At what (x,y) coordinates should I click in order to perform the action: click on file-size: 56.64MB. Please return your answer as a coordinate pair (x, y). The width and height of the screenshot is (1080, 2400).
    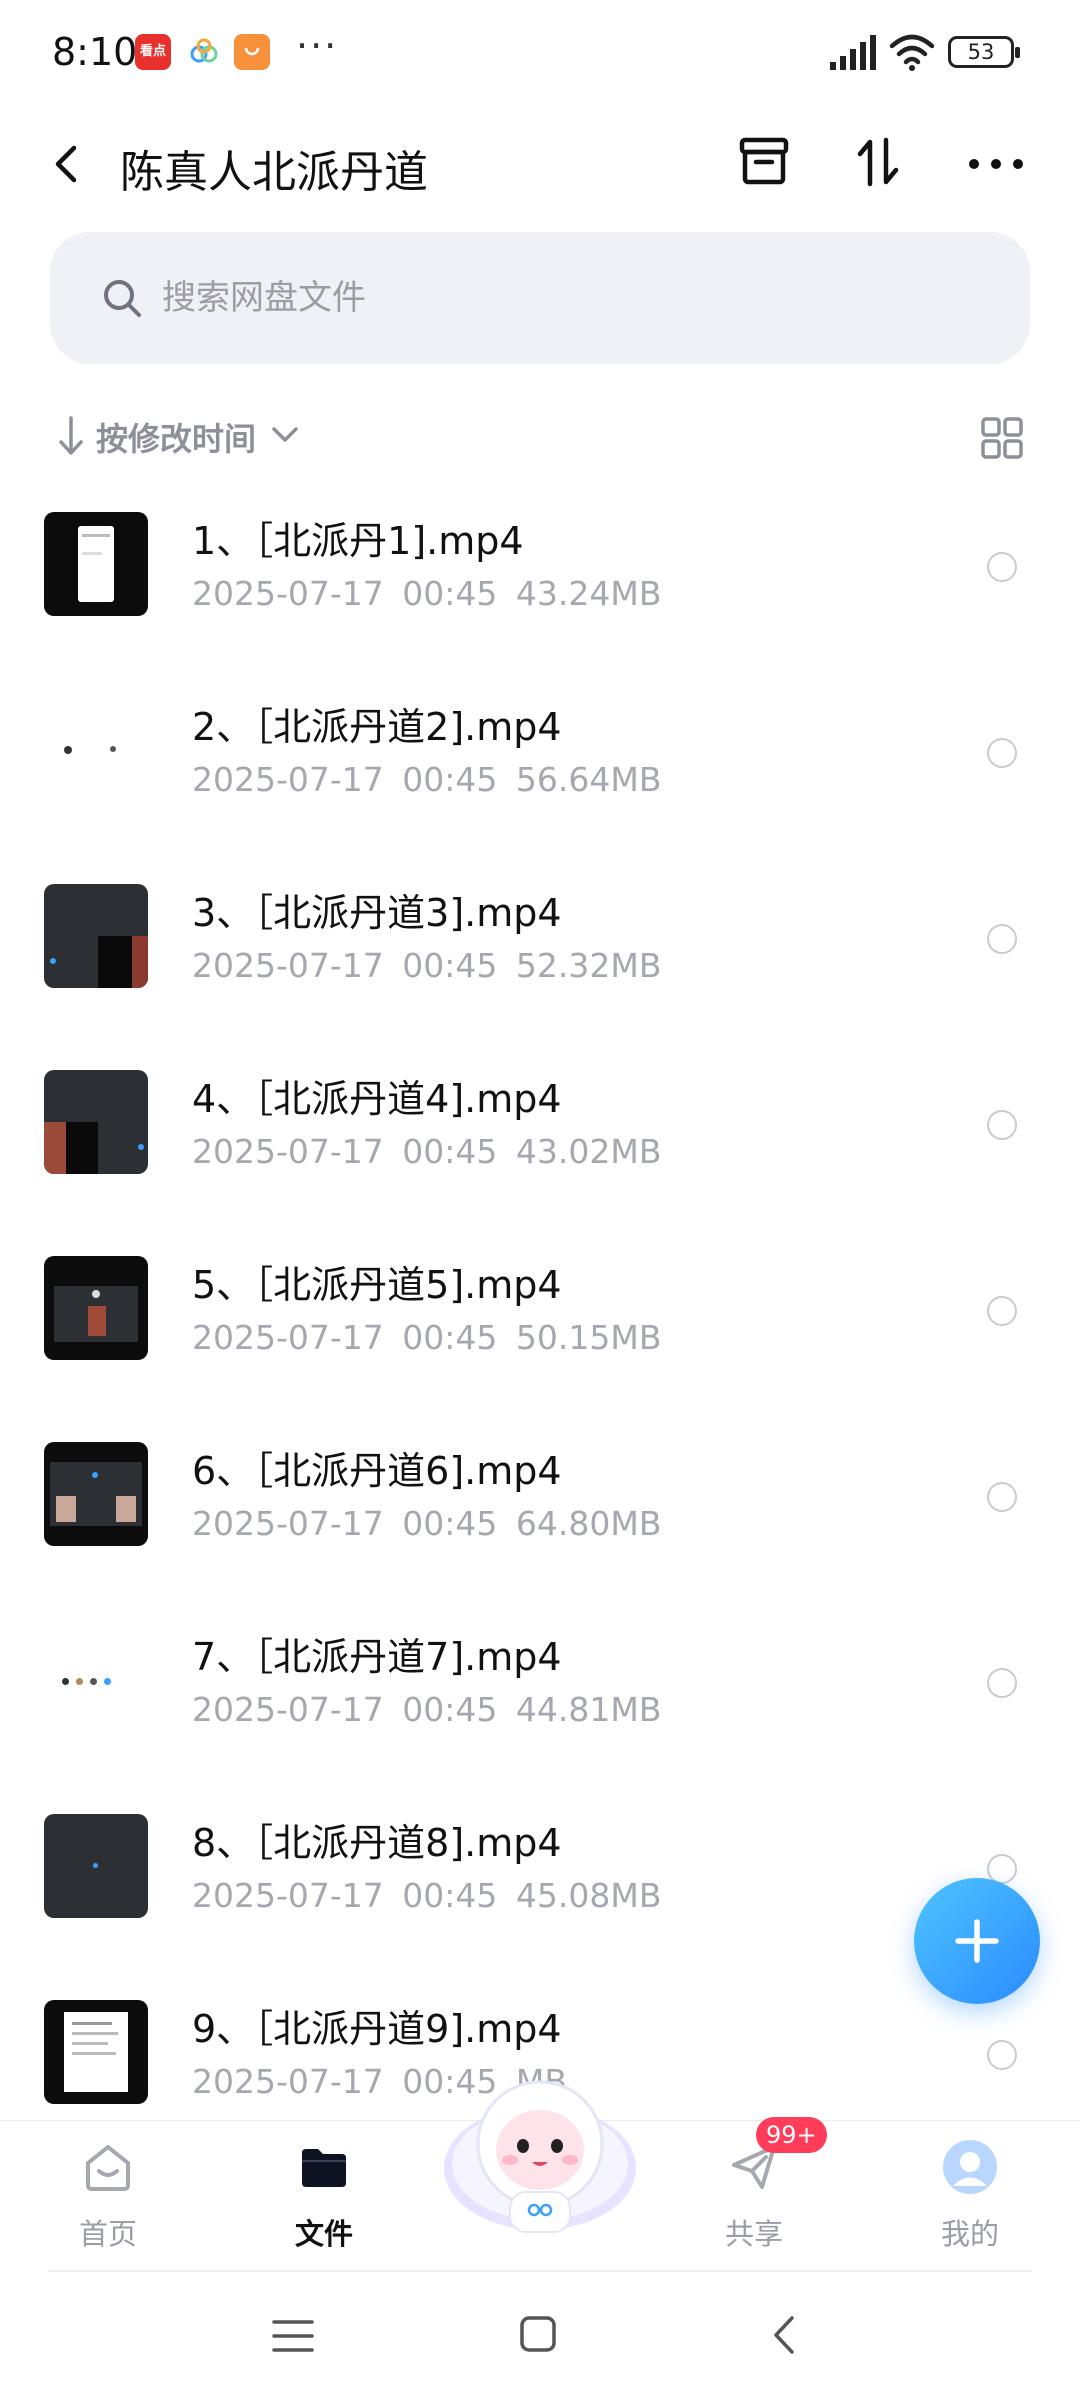
    Looking at the image, I should click on (588, 779).